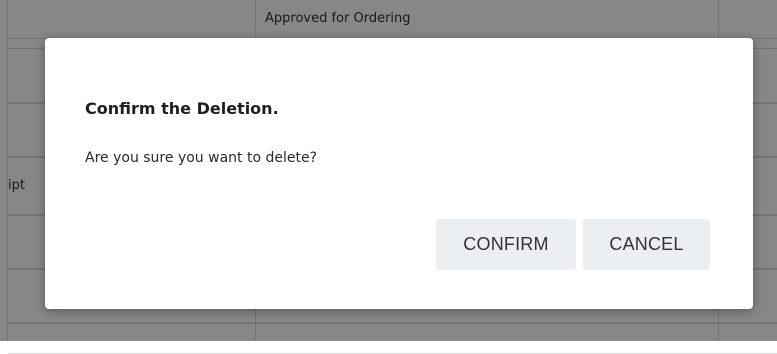 The image size is (777, 354). I want to click on cancel-button: CANCEL, so click(646, 244).